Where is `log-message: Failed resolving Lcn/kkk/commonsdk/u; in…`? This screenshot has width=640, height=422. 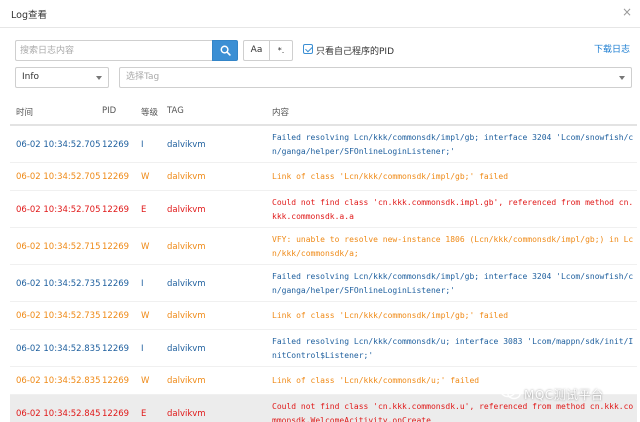 log-message: Failed resolving Lcn/kkk/commonsdk/u; in… is located at coordinates (453, 348).